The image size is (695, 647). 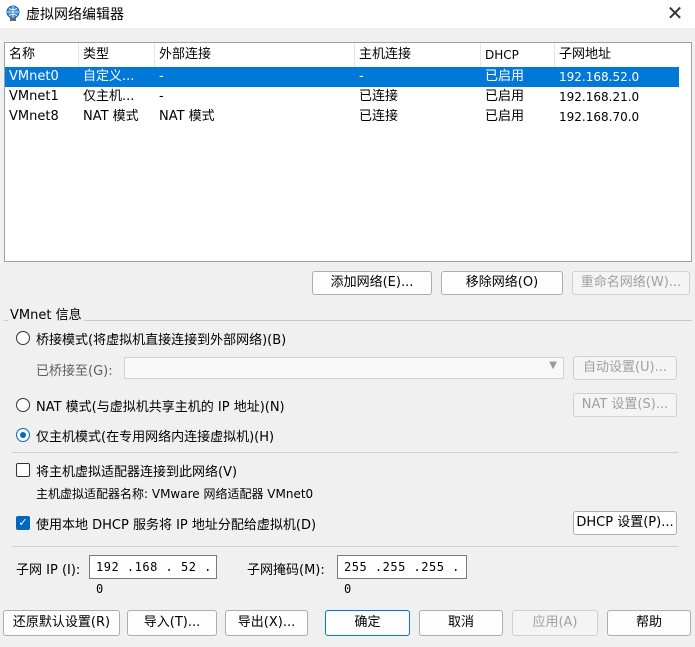 What do you see at coordinates (136, 470) in the screenshot?
I see `connect-adapter-label: 将主机虚拟适配器连接到此网络(V)` at bounding box center [136, 470].